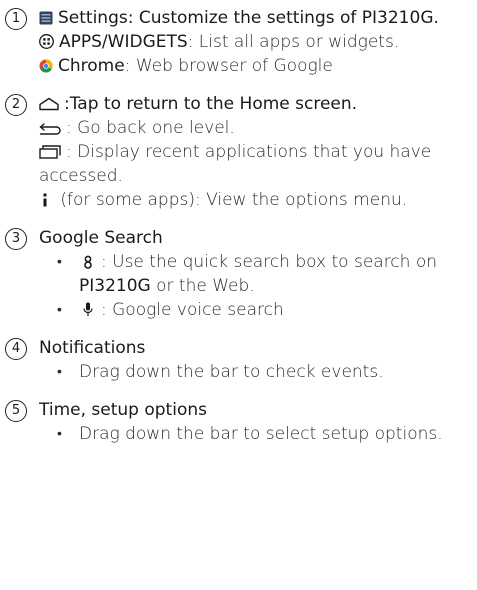  I want to click on menu-dots-icon, so click(45, 200).